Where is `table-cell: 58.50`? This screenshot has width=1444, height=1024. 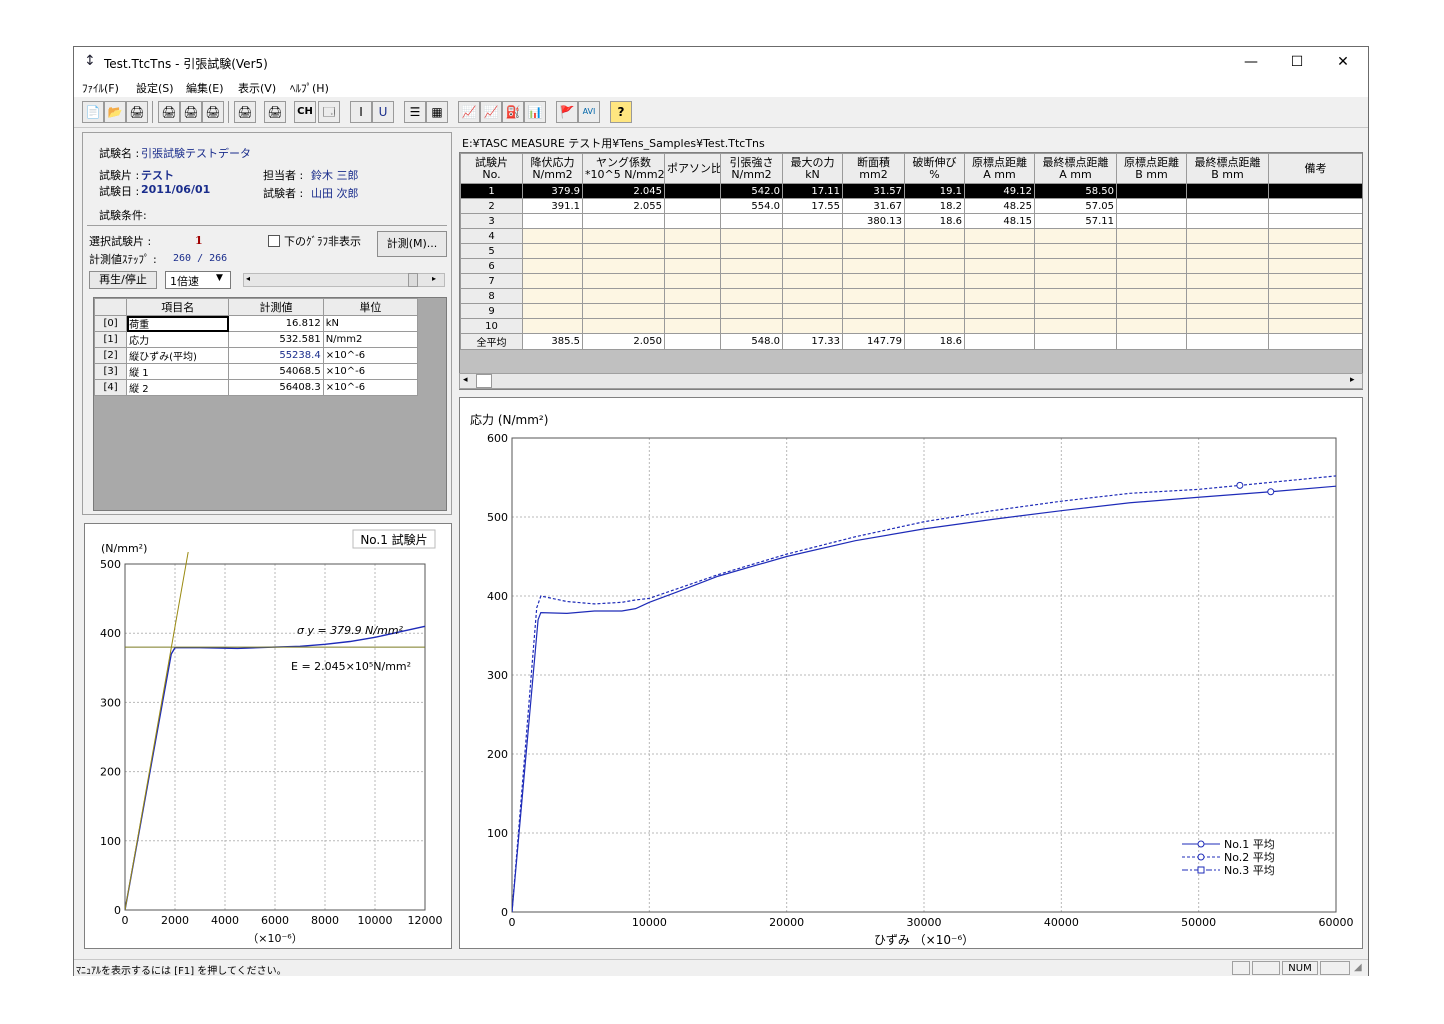
table-cell: 58.50 is located at coordinates (1075, 191).